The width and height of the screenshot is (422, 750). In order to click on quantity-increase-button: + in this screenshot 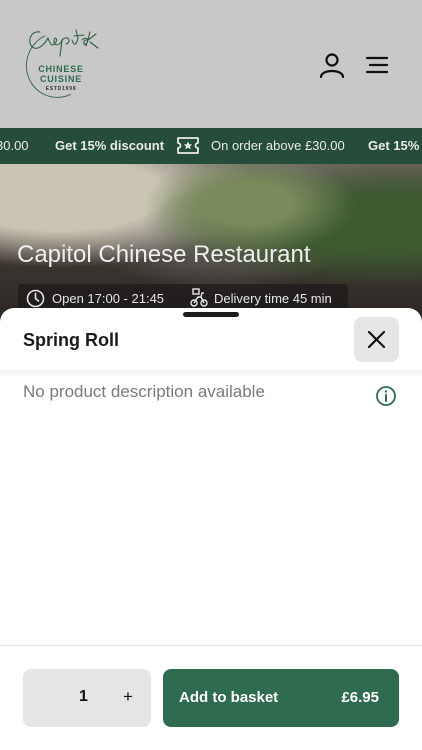, I will do `click(128, 697)`.